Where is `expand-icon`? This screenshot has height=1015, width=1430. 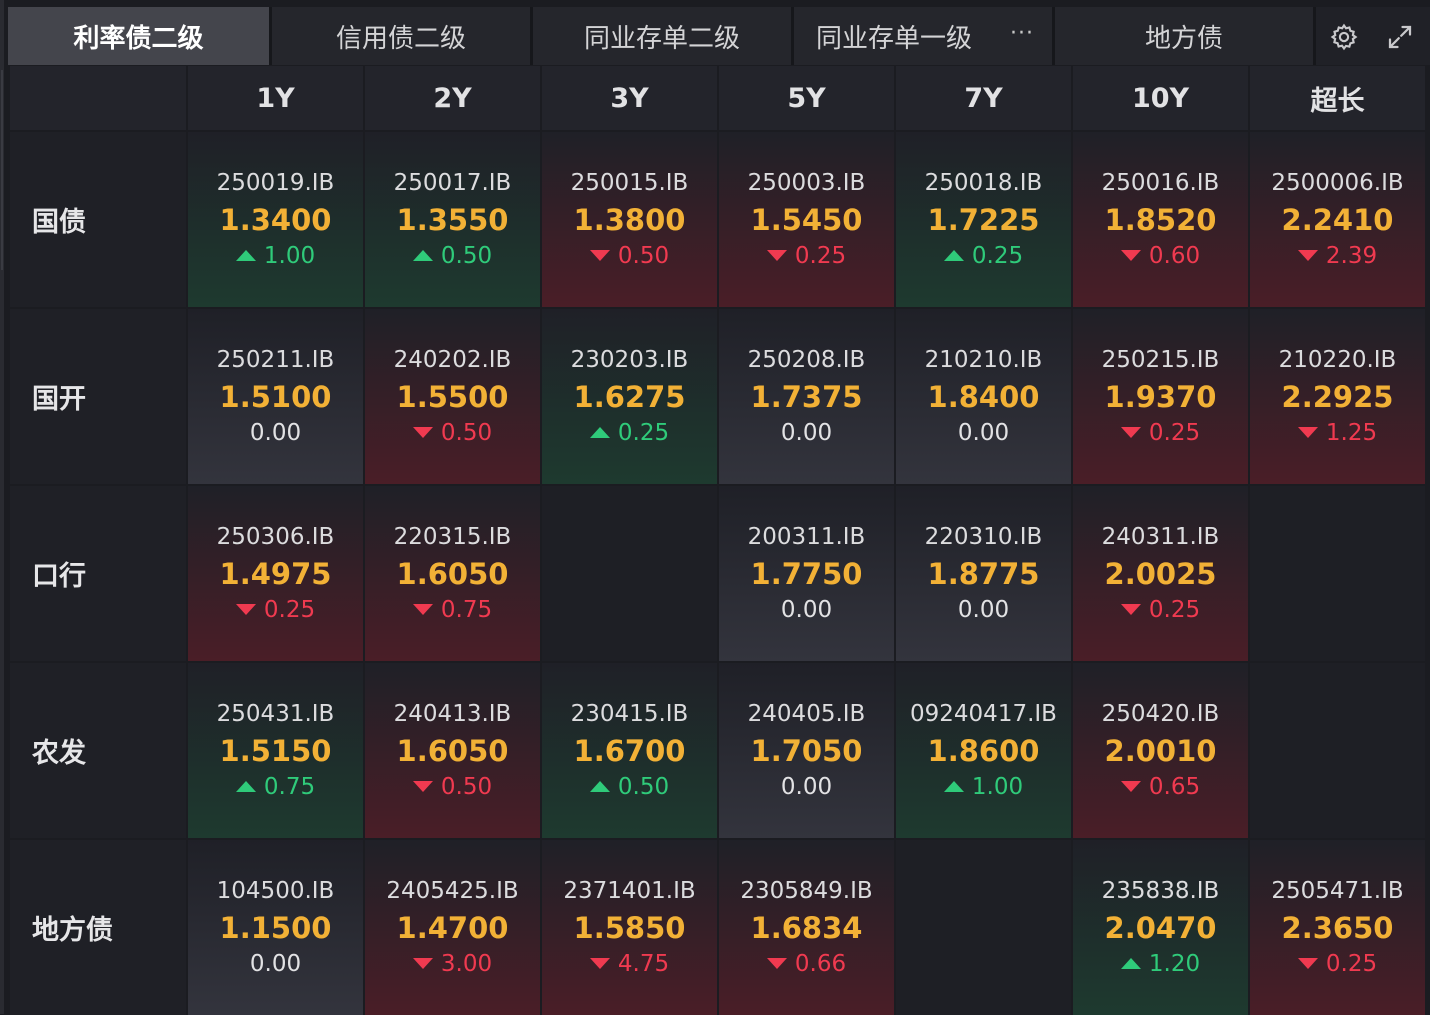
expand-icon is located at coordinates (1400, 37).